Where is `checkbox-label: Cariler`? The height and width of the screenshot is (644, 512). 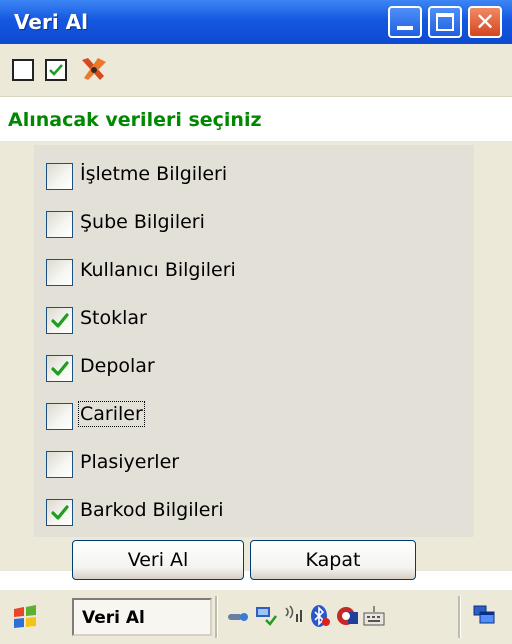 checkbox-label: Cariler is located at coordinates (111, 414).